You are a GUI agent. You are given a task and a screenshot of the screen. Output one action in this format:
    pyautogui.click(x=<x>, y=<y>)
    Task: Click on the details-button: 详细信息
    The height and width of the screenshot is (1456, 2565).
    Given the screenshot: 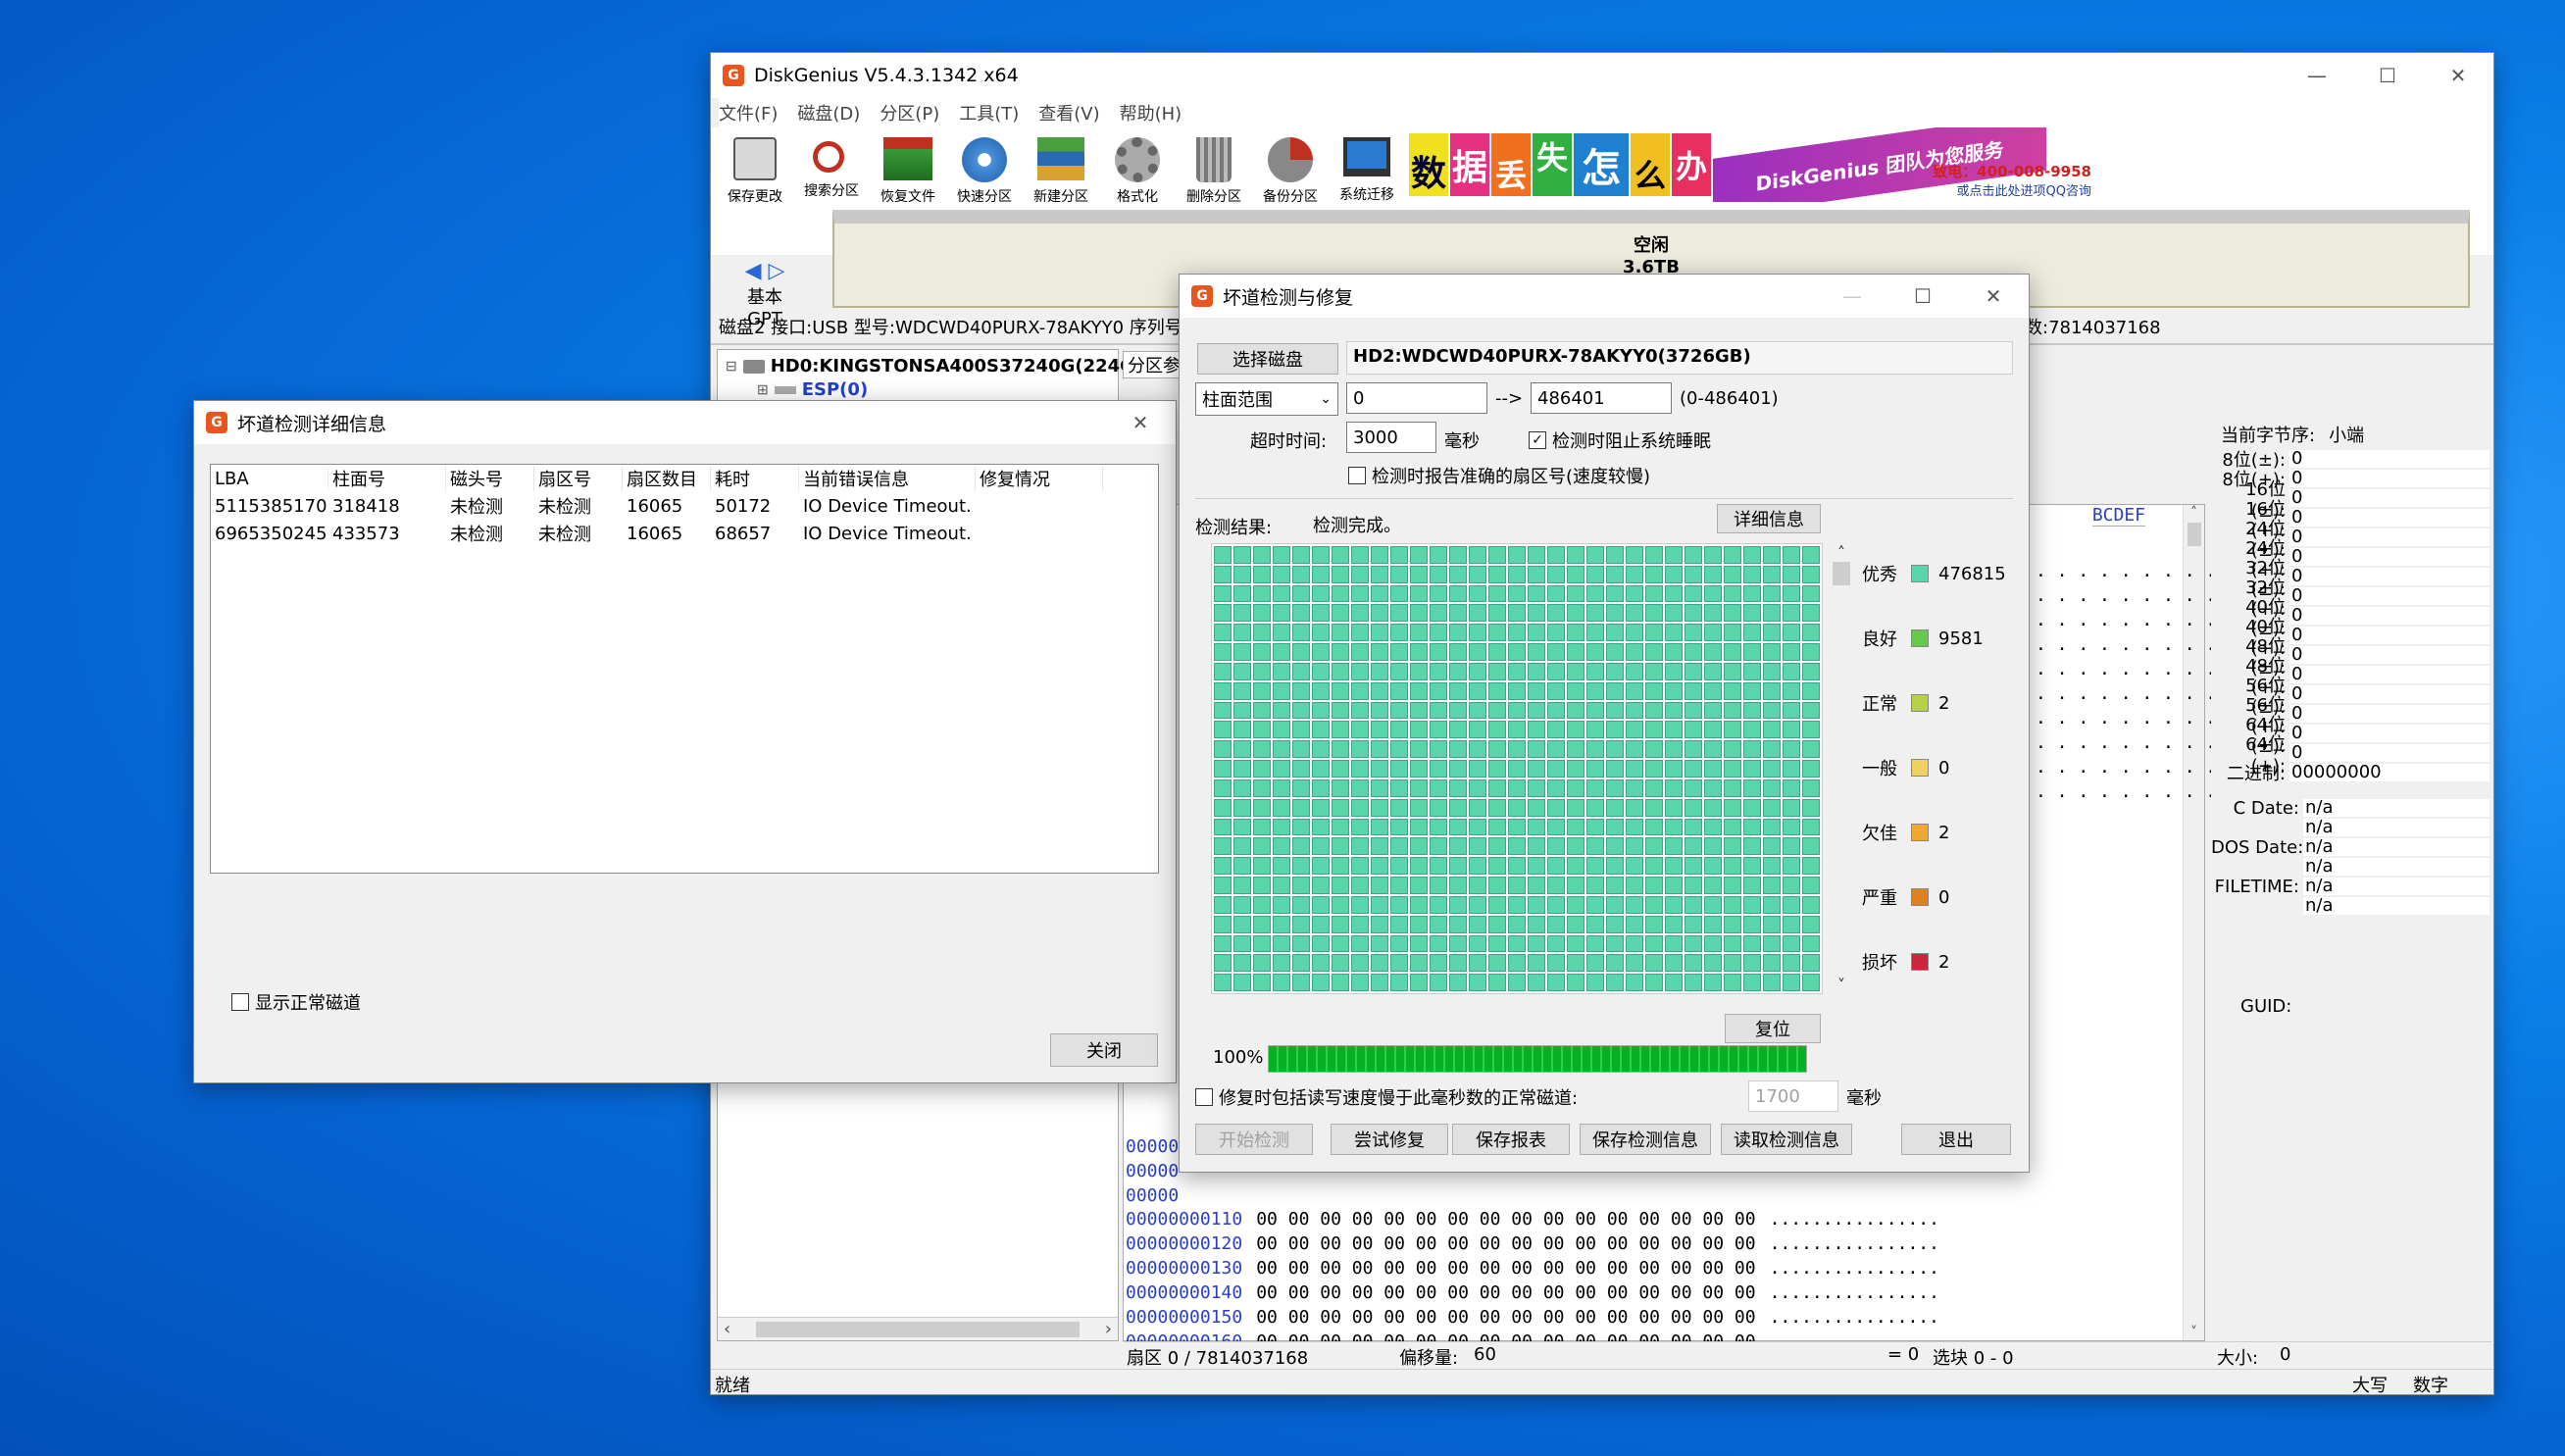 What is the action you would take?
    pyautogui.click(x=1769, y=518)
    